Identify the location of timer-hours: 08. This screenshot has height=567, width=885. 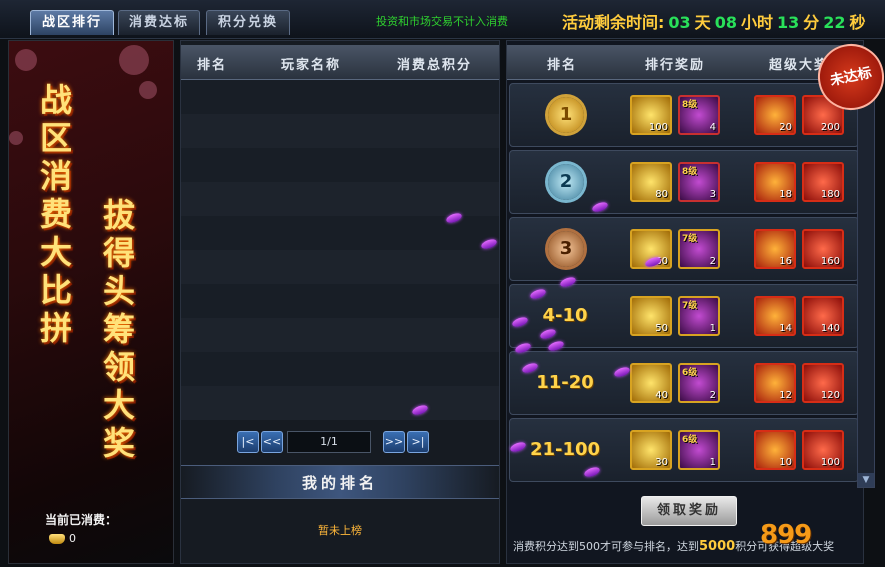
(725, 22).